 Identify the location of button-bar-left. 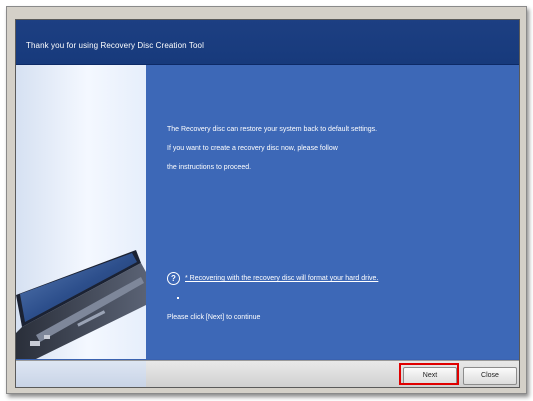
(81, 374).